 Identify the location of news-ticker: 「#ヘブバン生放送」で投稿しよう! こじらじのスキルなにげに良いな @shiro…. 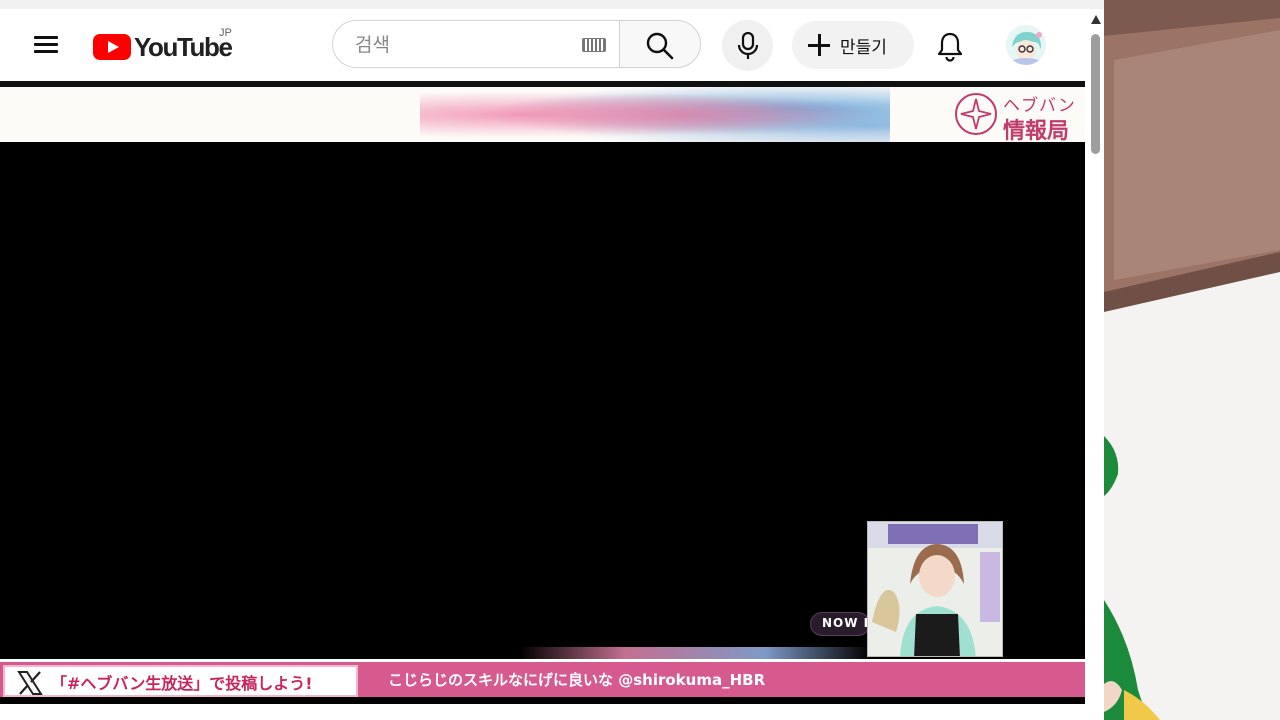
(542, 678).